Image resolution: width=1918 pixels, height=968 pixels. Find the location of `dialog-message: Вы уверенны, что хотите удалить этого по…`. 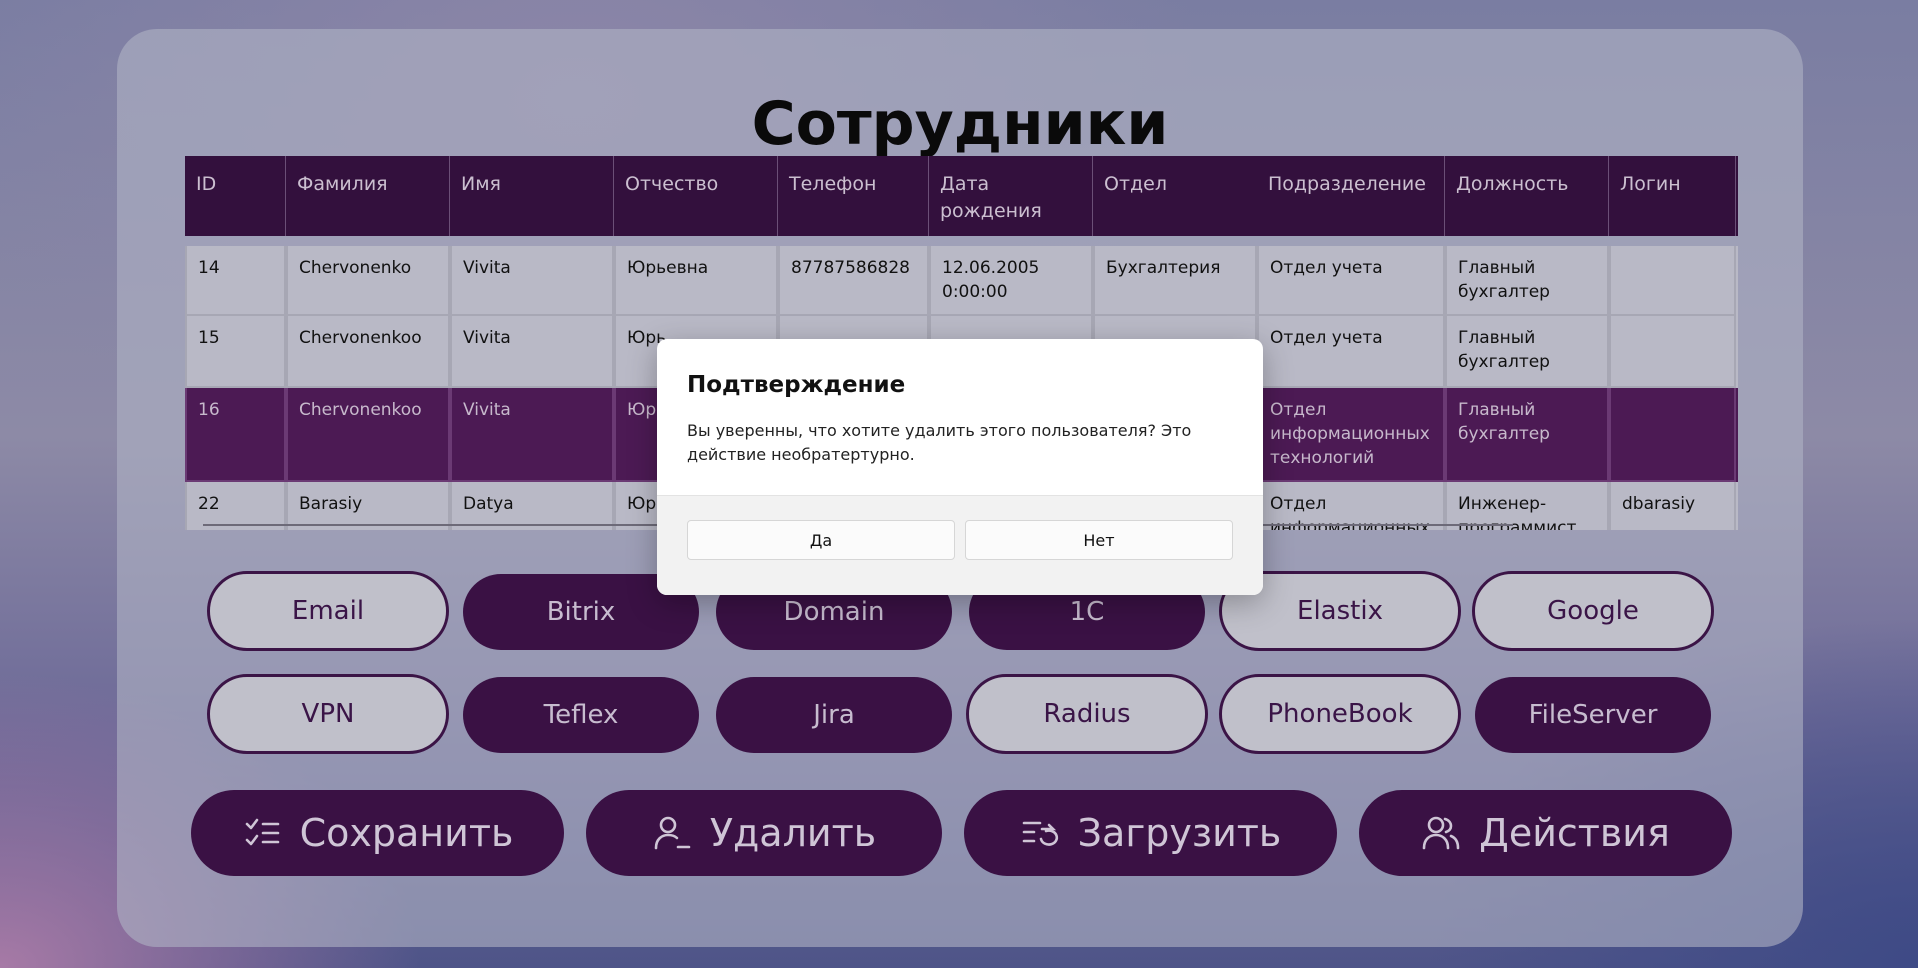

dialog-message: Вы уверенны, что хотите удалить этого по… is located at coordinates (939, 442).